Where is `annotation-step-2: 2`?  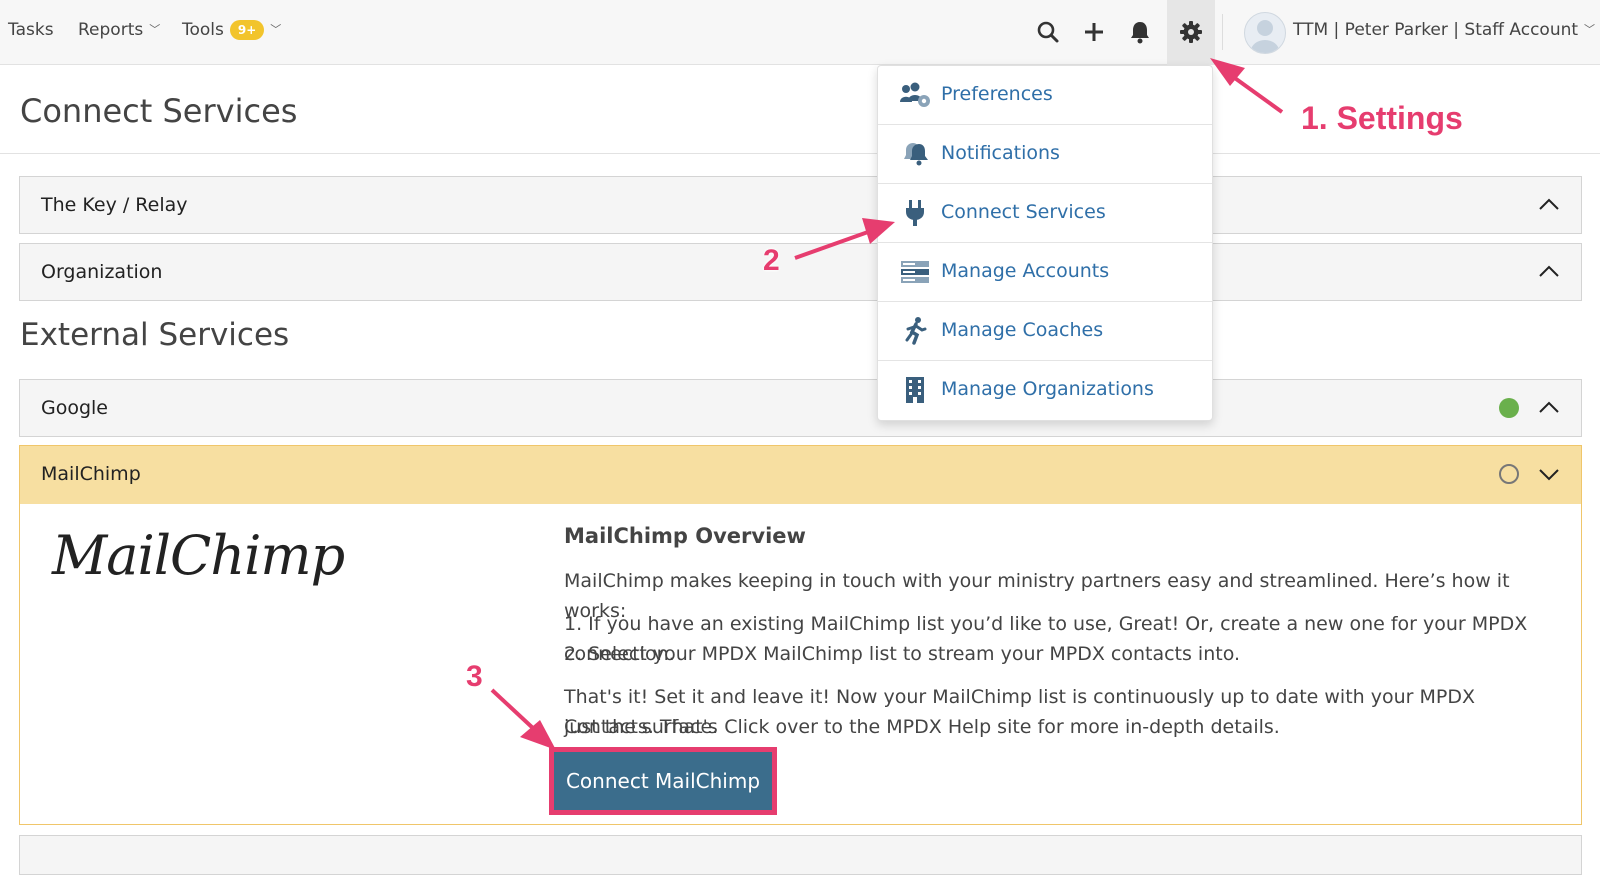 annotation-step-2: 2 is located at coordinates (771, 260).